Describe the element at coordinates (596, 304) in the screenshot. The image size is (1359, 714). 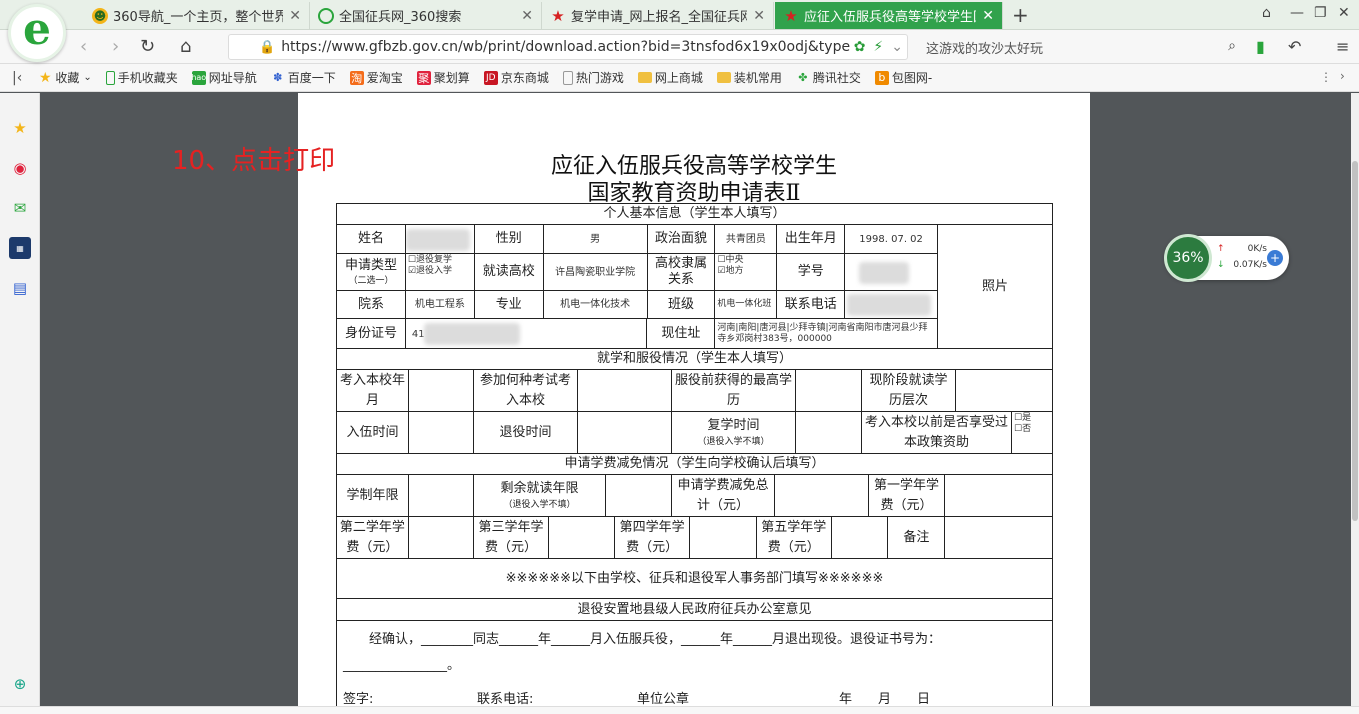
I see `value-major: 机电一体化技术` at that location.